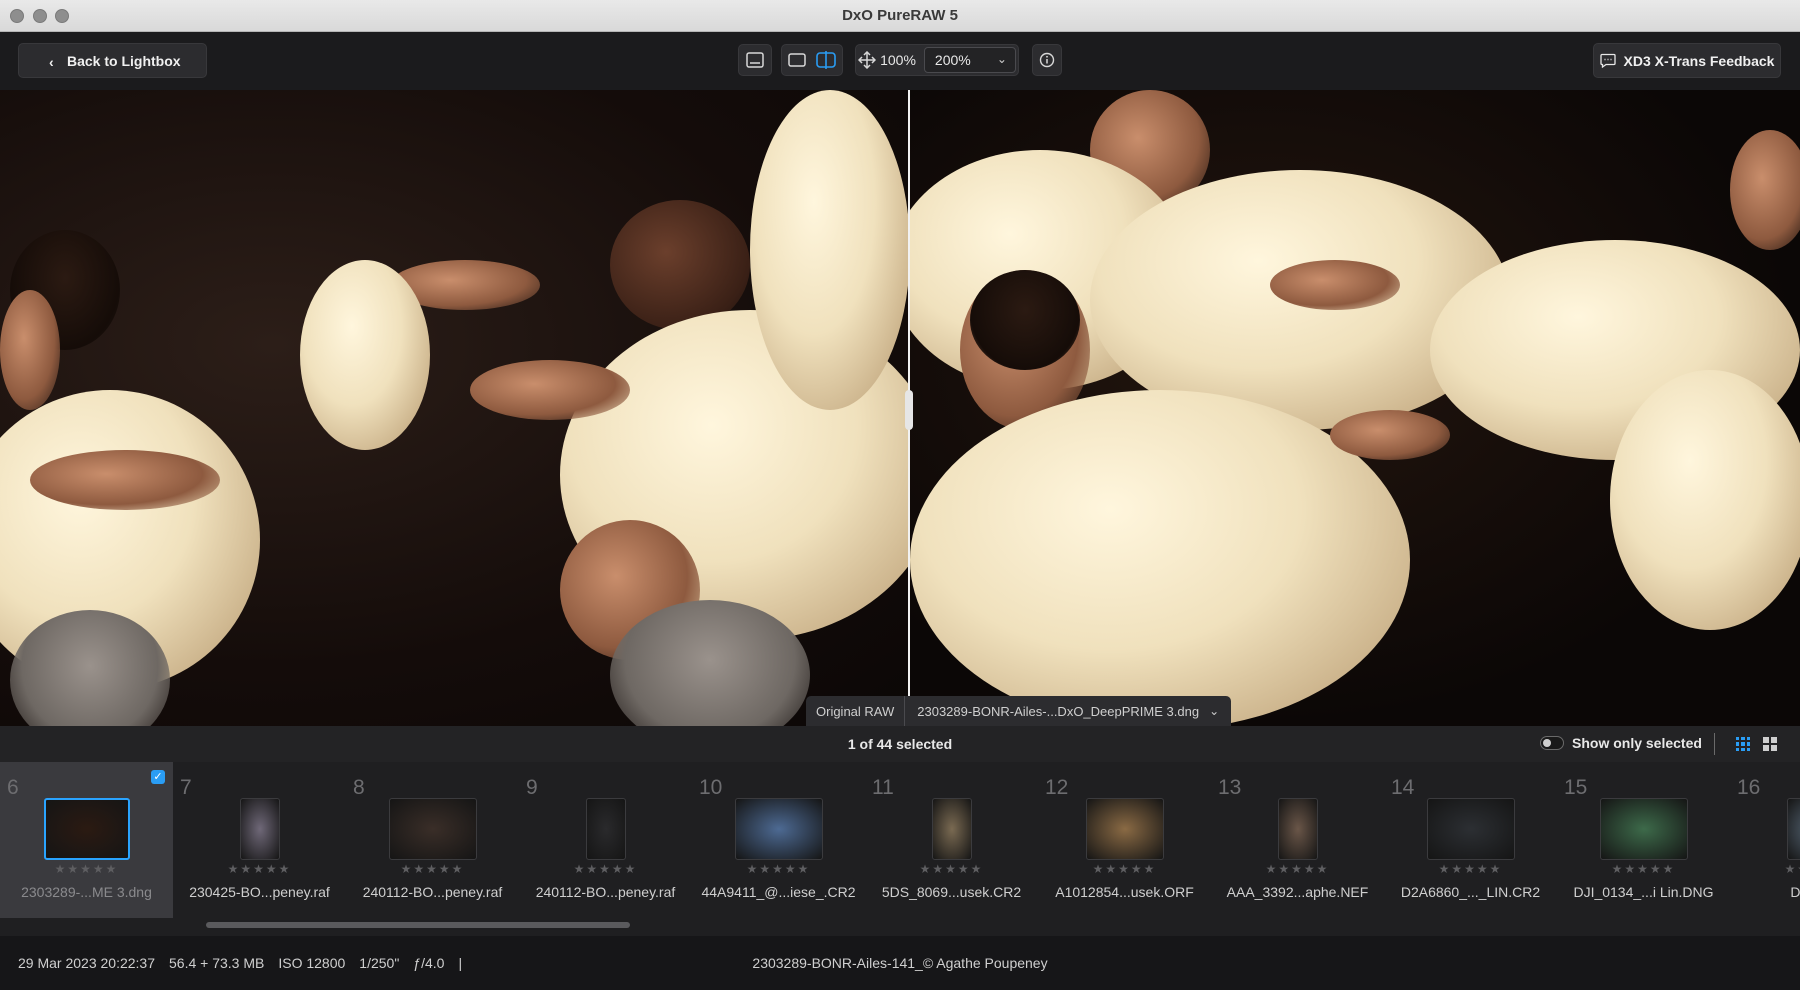 The height and width of the screenshot is (990, 1800). What do you see at coordinates (1699, 60) in the screenshot?
I see `feedback-label: XD3 X-Trans Feedback` at bounding box center [1699, 60].